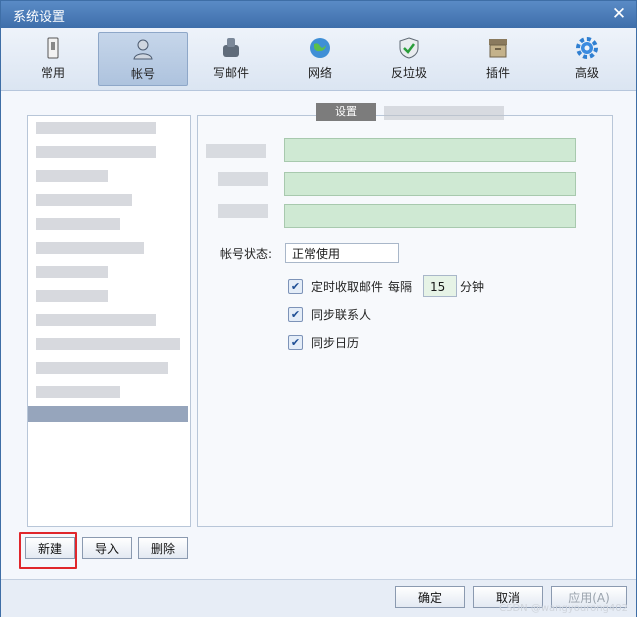  I want to click on tab-advanced: 高级, so click(587, 58).